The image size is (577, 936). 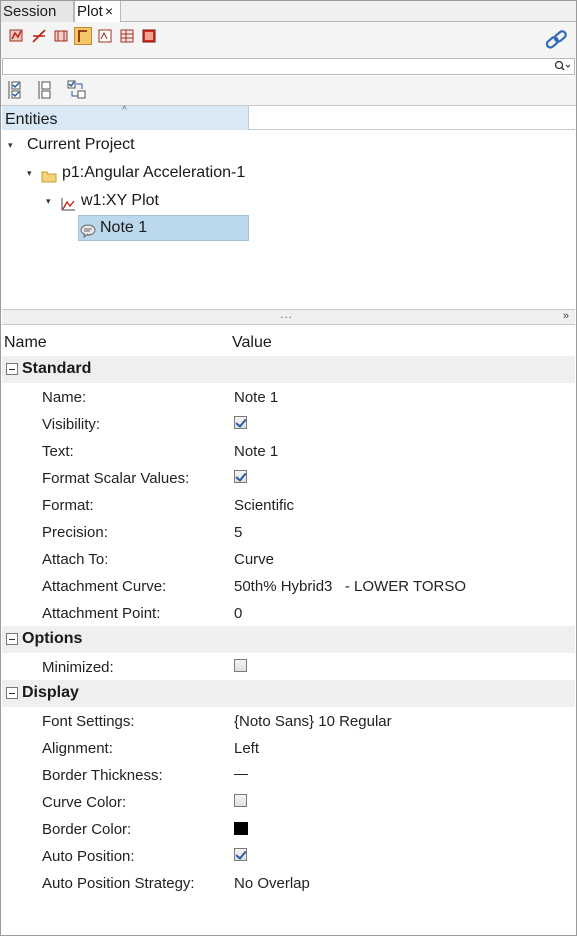 I want to click on prop-value: 50th% Hybrid3 - LOWER TORSO, so click(x=350, y=586).